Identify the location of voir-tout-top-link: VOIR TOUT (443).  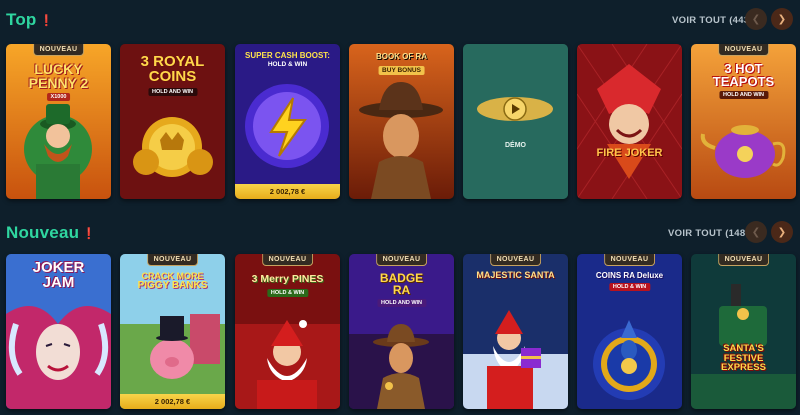
(712, 20).